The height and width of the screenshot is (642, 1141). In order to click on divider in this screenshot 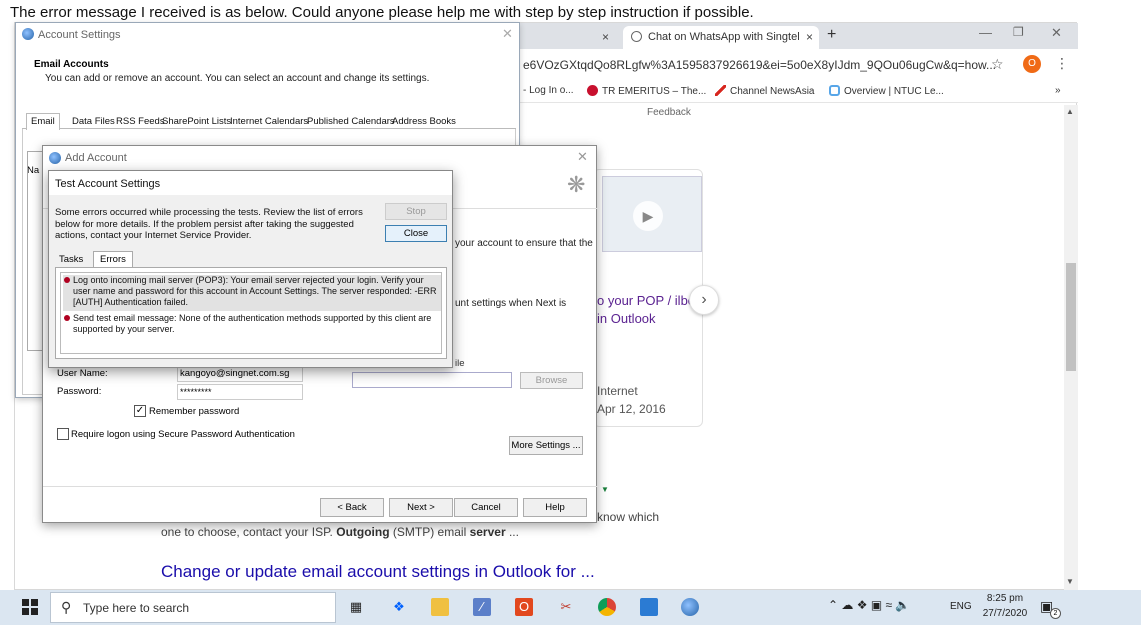, I will do `click(320, 486)`.